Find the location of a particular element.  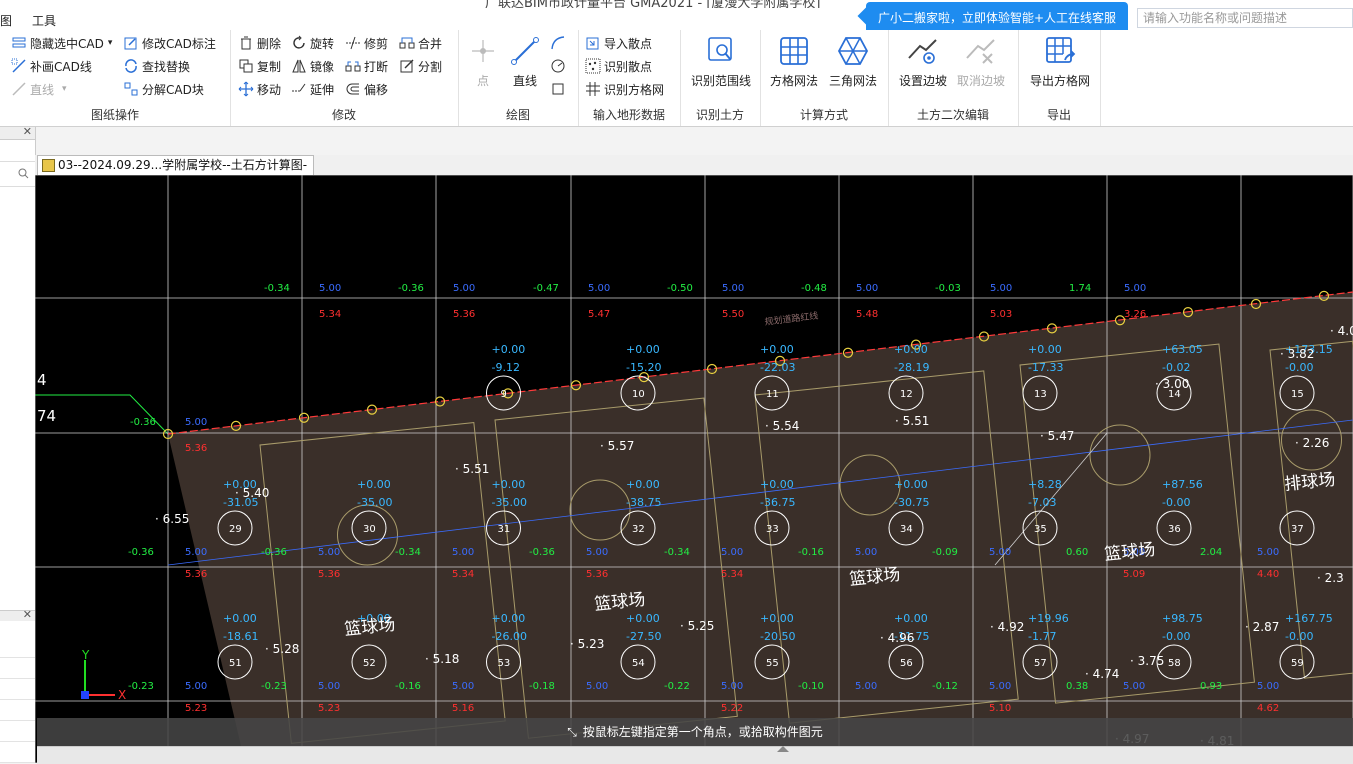

line-draw-icon is located at coordinates (525, 51).